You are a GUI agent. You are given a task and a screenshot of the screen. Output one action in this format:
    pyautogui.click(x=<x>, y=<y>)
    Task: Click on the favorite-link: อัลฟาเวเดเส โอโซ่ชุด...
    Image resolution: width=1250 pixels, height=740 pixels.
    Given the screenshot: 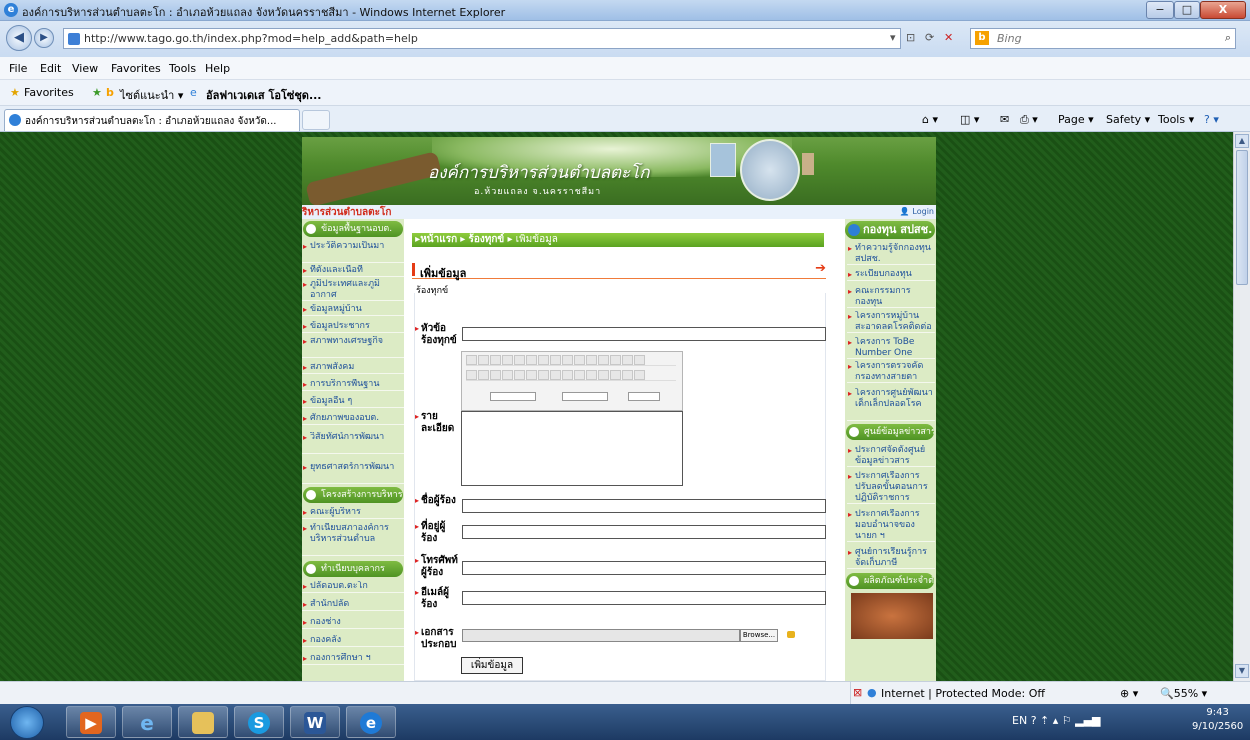 What is the action you would take?
    pyautogui.click(x=264, y=95)
    